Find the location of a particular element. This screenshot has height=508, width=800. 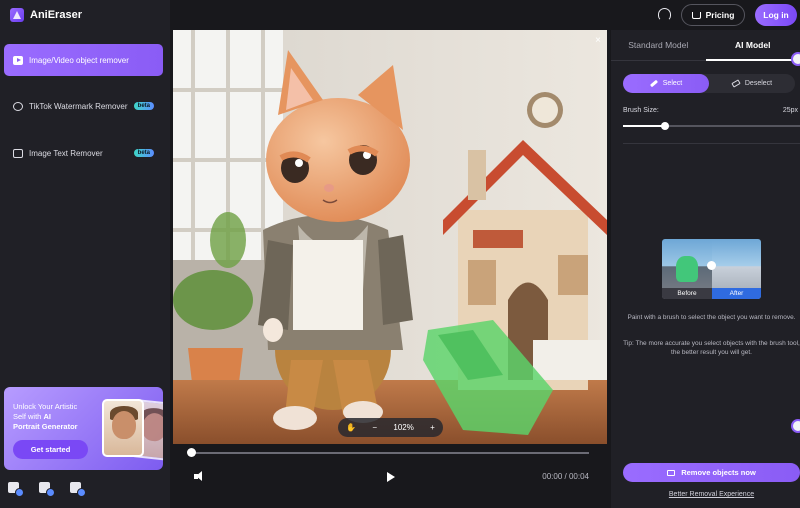

promo-line-2: Self with AI is located at coordinates (58, 417).